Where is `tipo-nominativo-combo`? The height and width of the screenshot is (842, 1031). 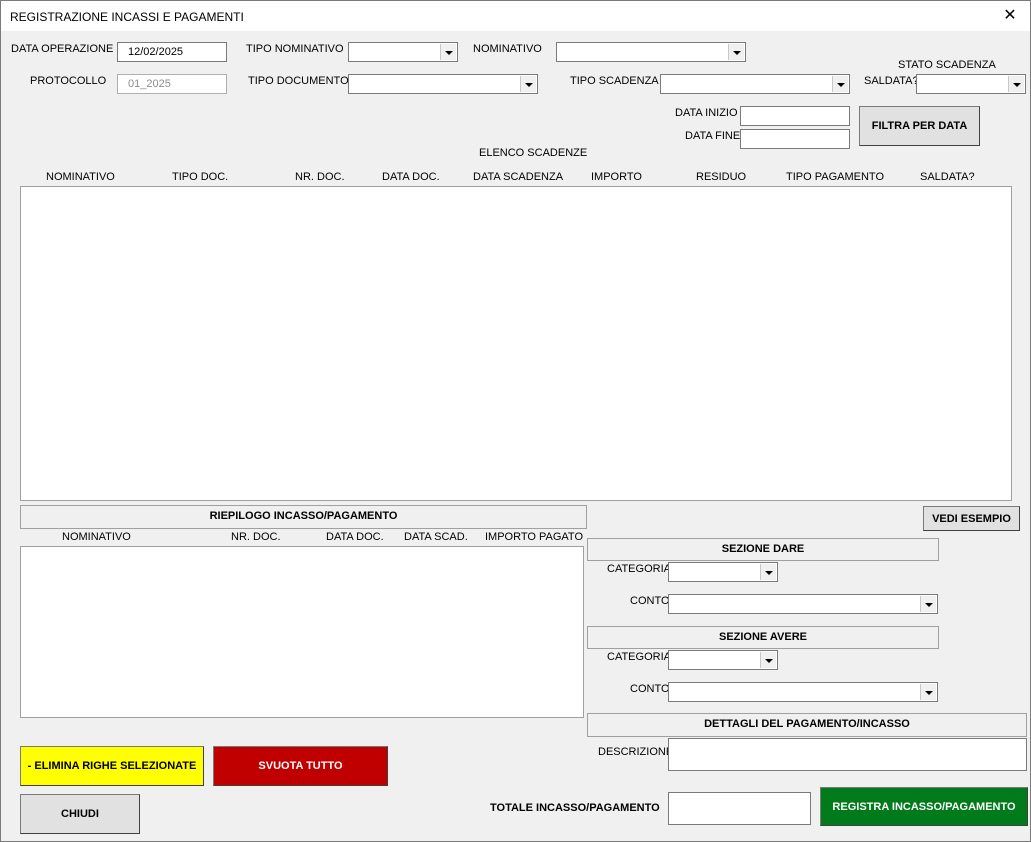 tipo-nominativo-combo is located at coordinates (403, 52).